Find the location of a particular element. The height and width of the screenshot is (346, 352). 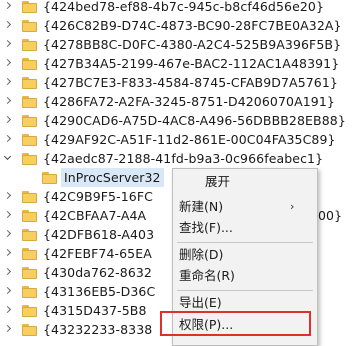

menu-item-delete: 删除(D) is located at coordinates (245, 255).